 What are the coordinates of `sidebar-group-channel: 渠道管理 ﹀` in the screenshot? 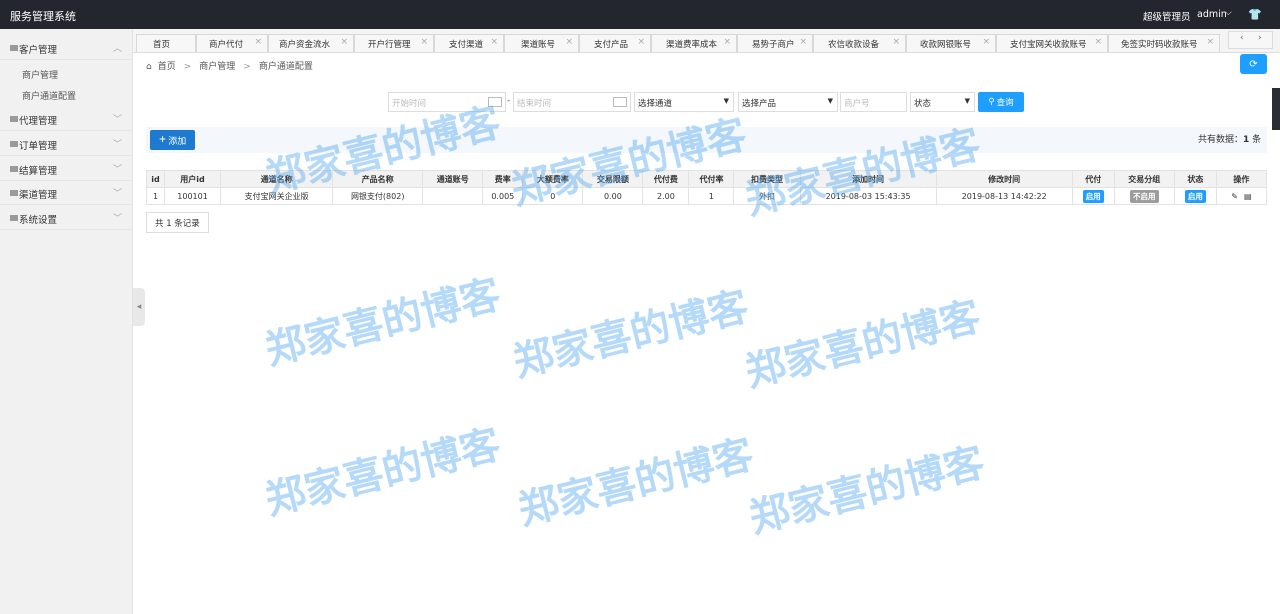 It's located at (66, 193).